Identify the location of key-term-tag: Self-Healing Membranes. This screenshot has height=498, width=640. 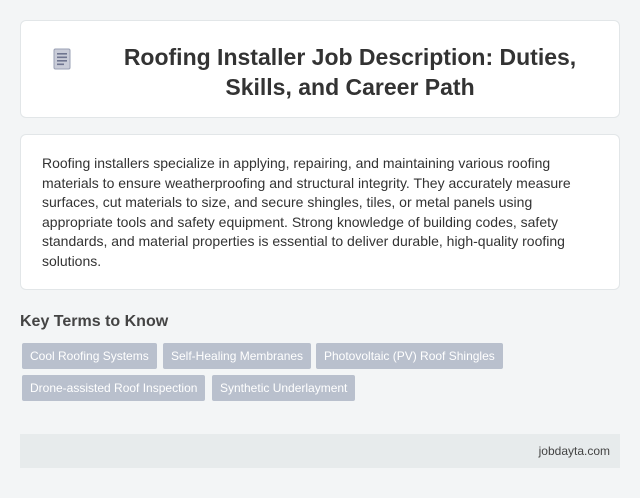
(237, 356).